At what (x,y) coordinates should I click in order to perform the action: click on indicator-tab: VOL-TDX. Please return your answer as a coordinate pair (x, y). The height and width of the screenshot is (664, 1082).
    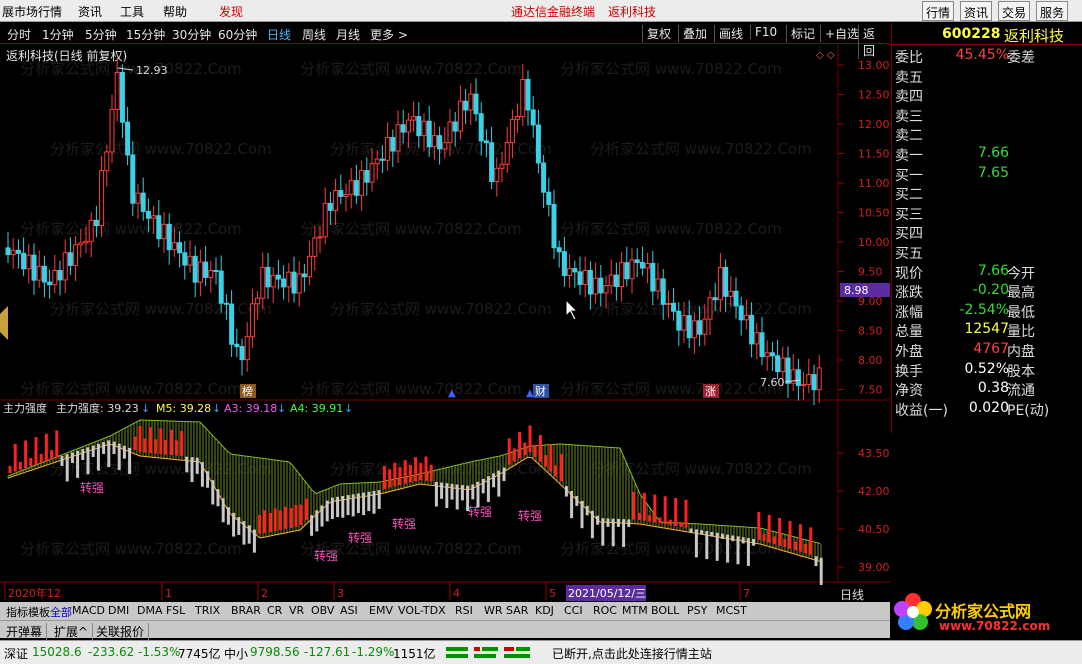
    Looking at the image, I should click on (422, 610).